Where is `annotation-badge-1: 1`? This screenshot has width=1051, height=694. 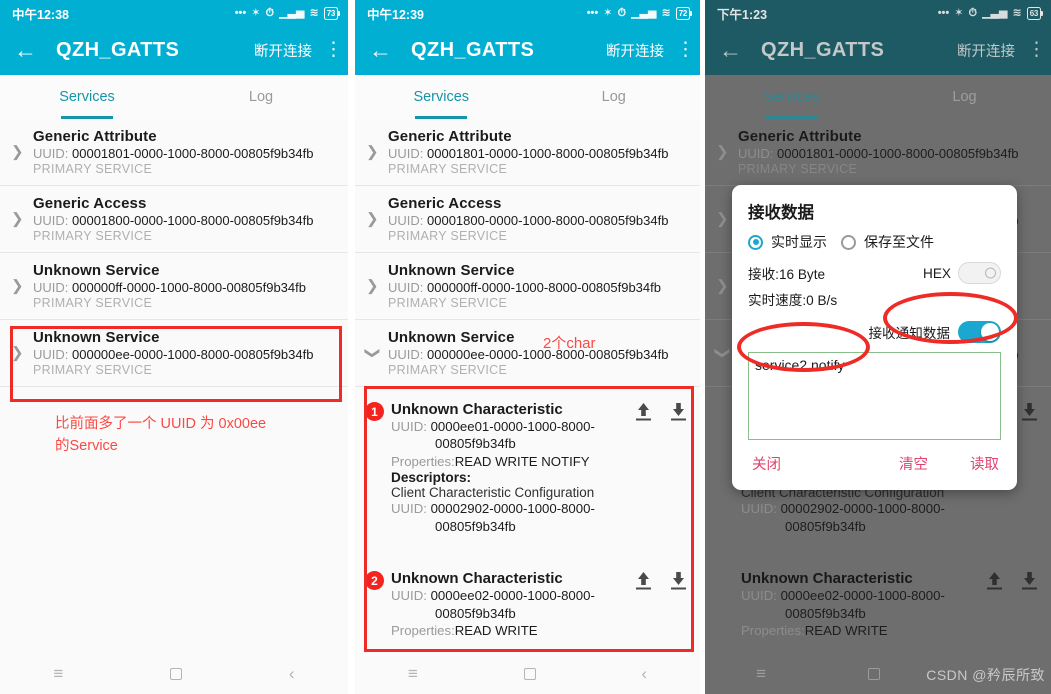 annotation-badge-1: 1 is located at coordinates (374, 411).